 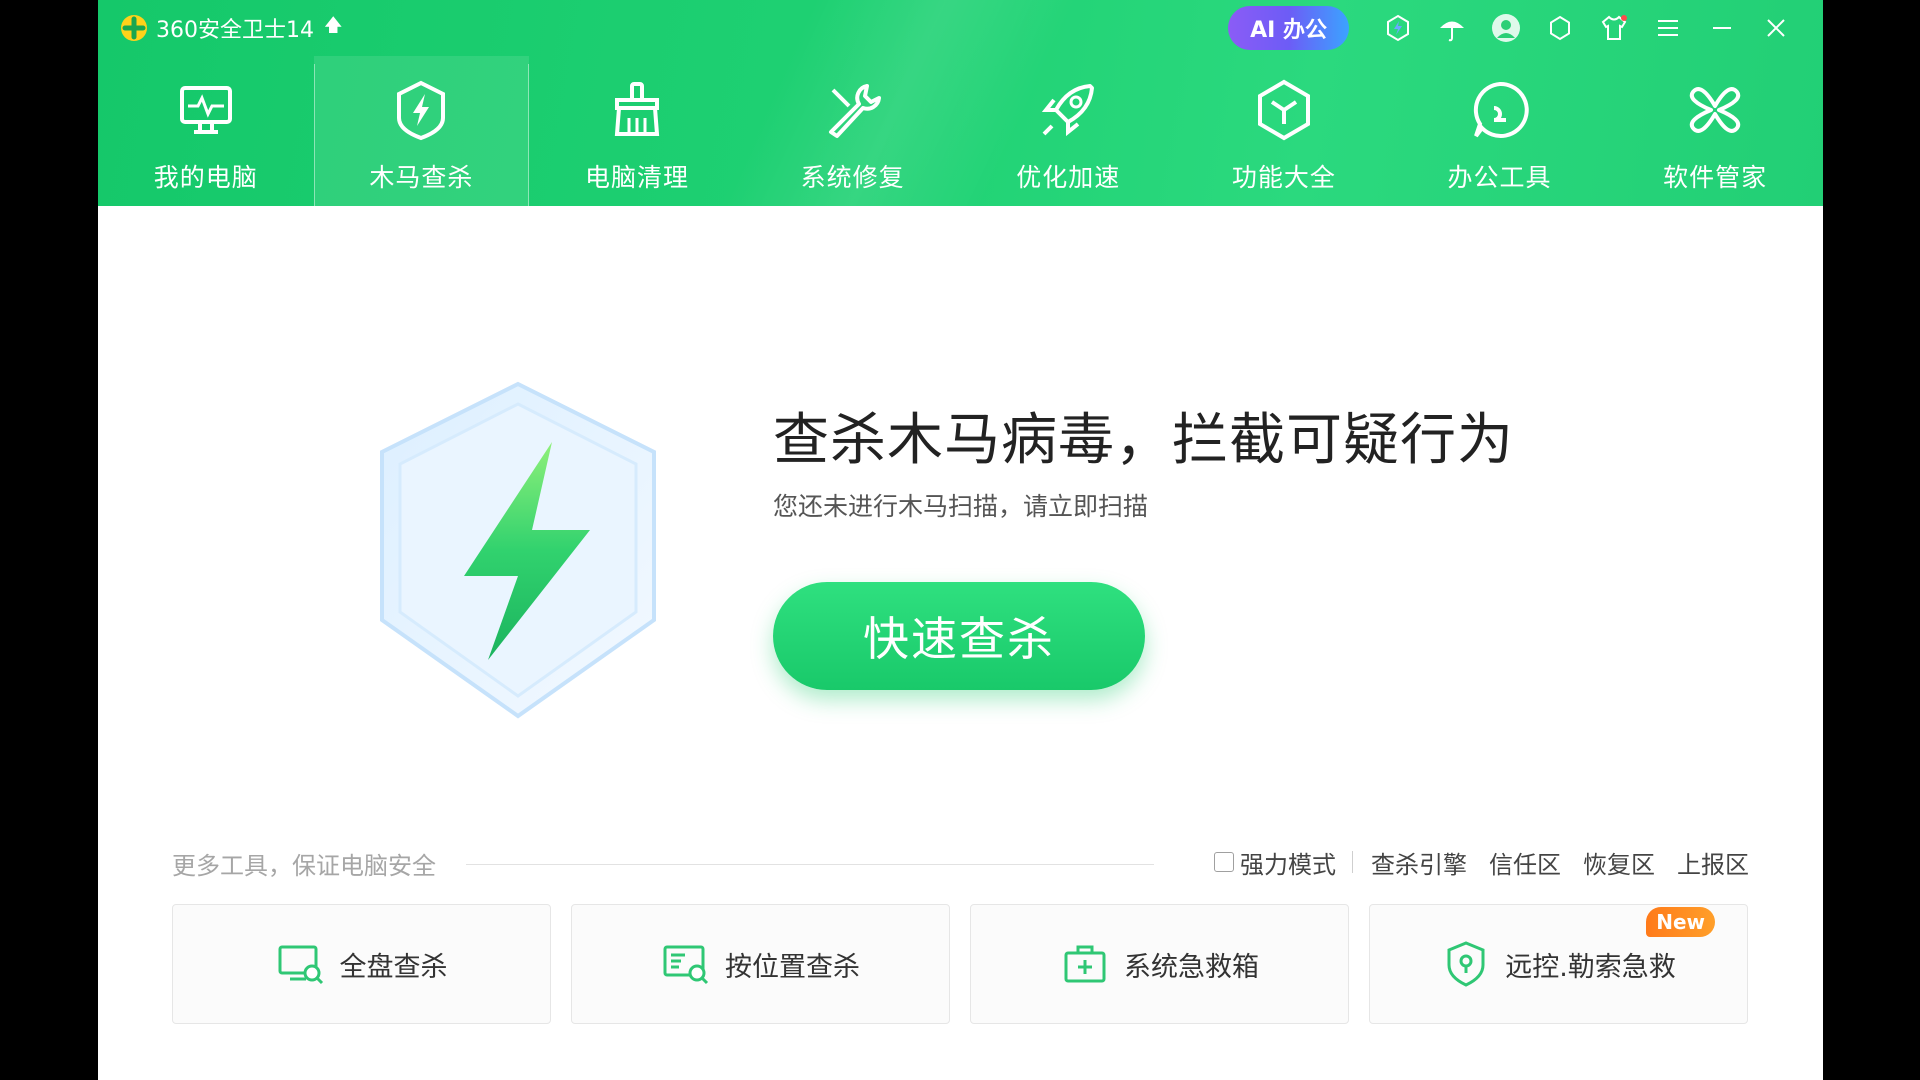 I want to click on hexagon-box-icon, so click(x=1283, y=110).